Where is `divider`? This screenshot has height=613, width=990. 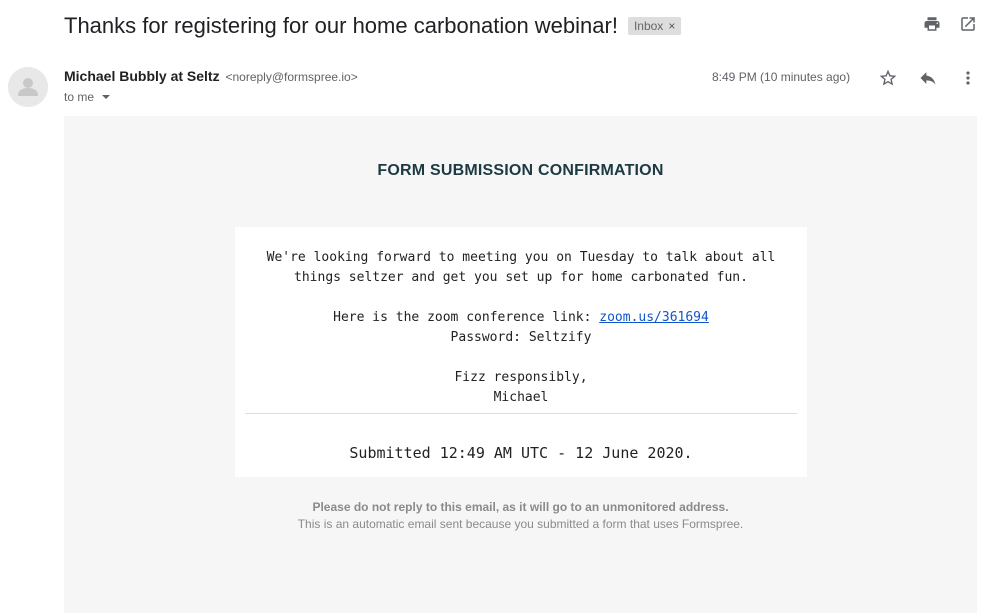 divider is located at coordinates (521, 413).